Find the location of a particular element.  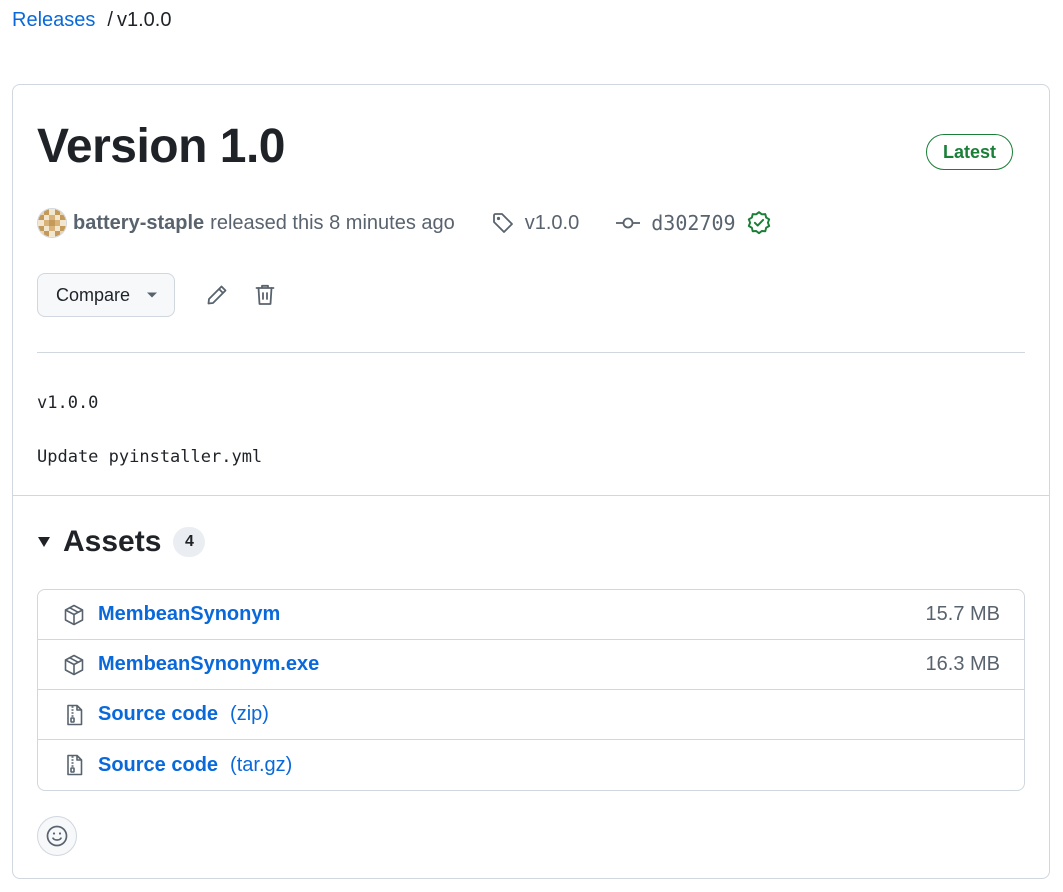

tag-link: v1.0.0 is located at coordinates (535, 223).